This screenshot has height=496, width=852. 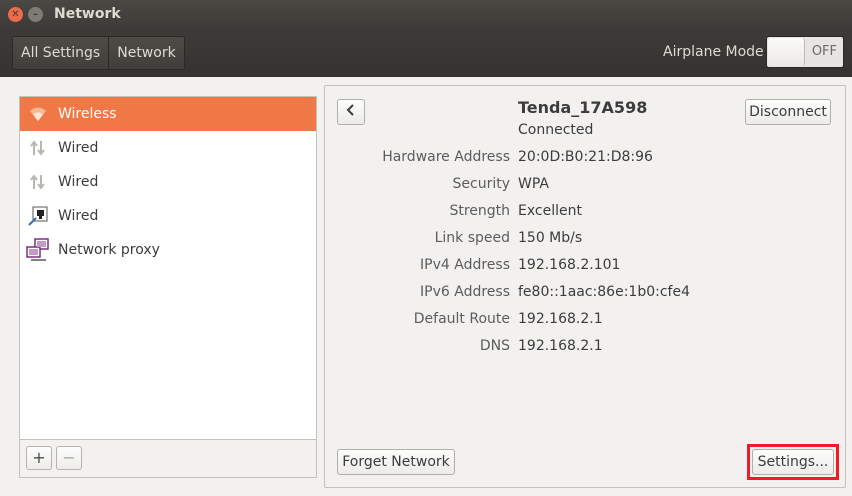 What do you see at coordinates (713, 52) in the screenshot?
I see `airplane-mode-label: Airplane Mode` at bounding box center [713, 52].